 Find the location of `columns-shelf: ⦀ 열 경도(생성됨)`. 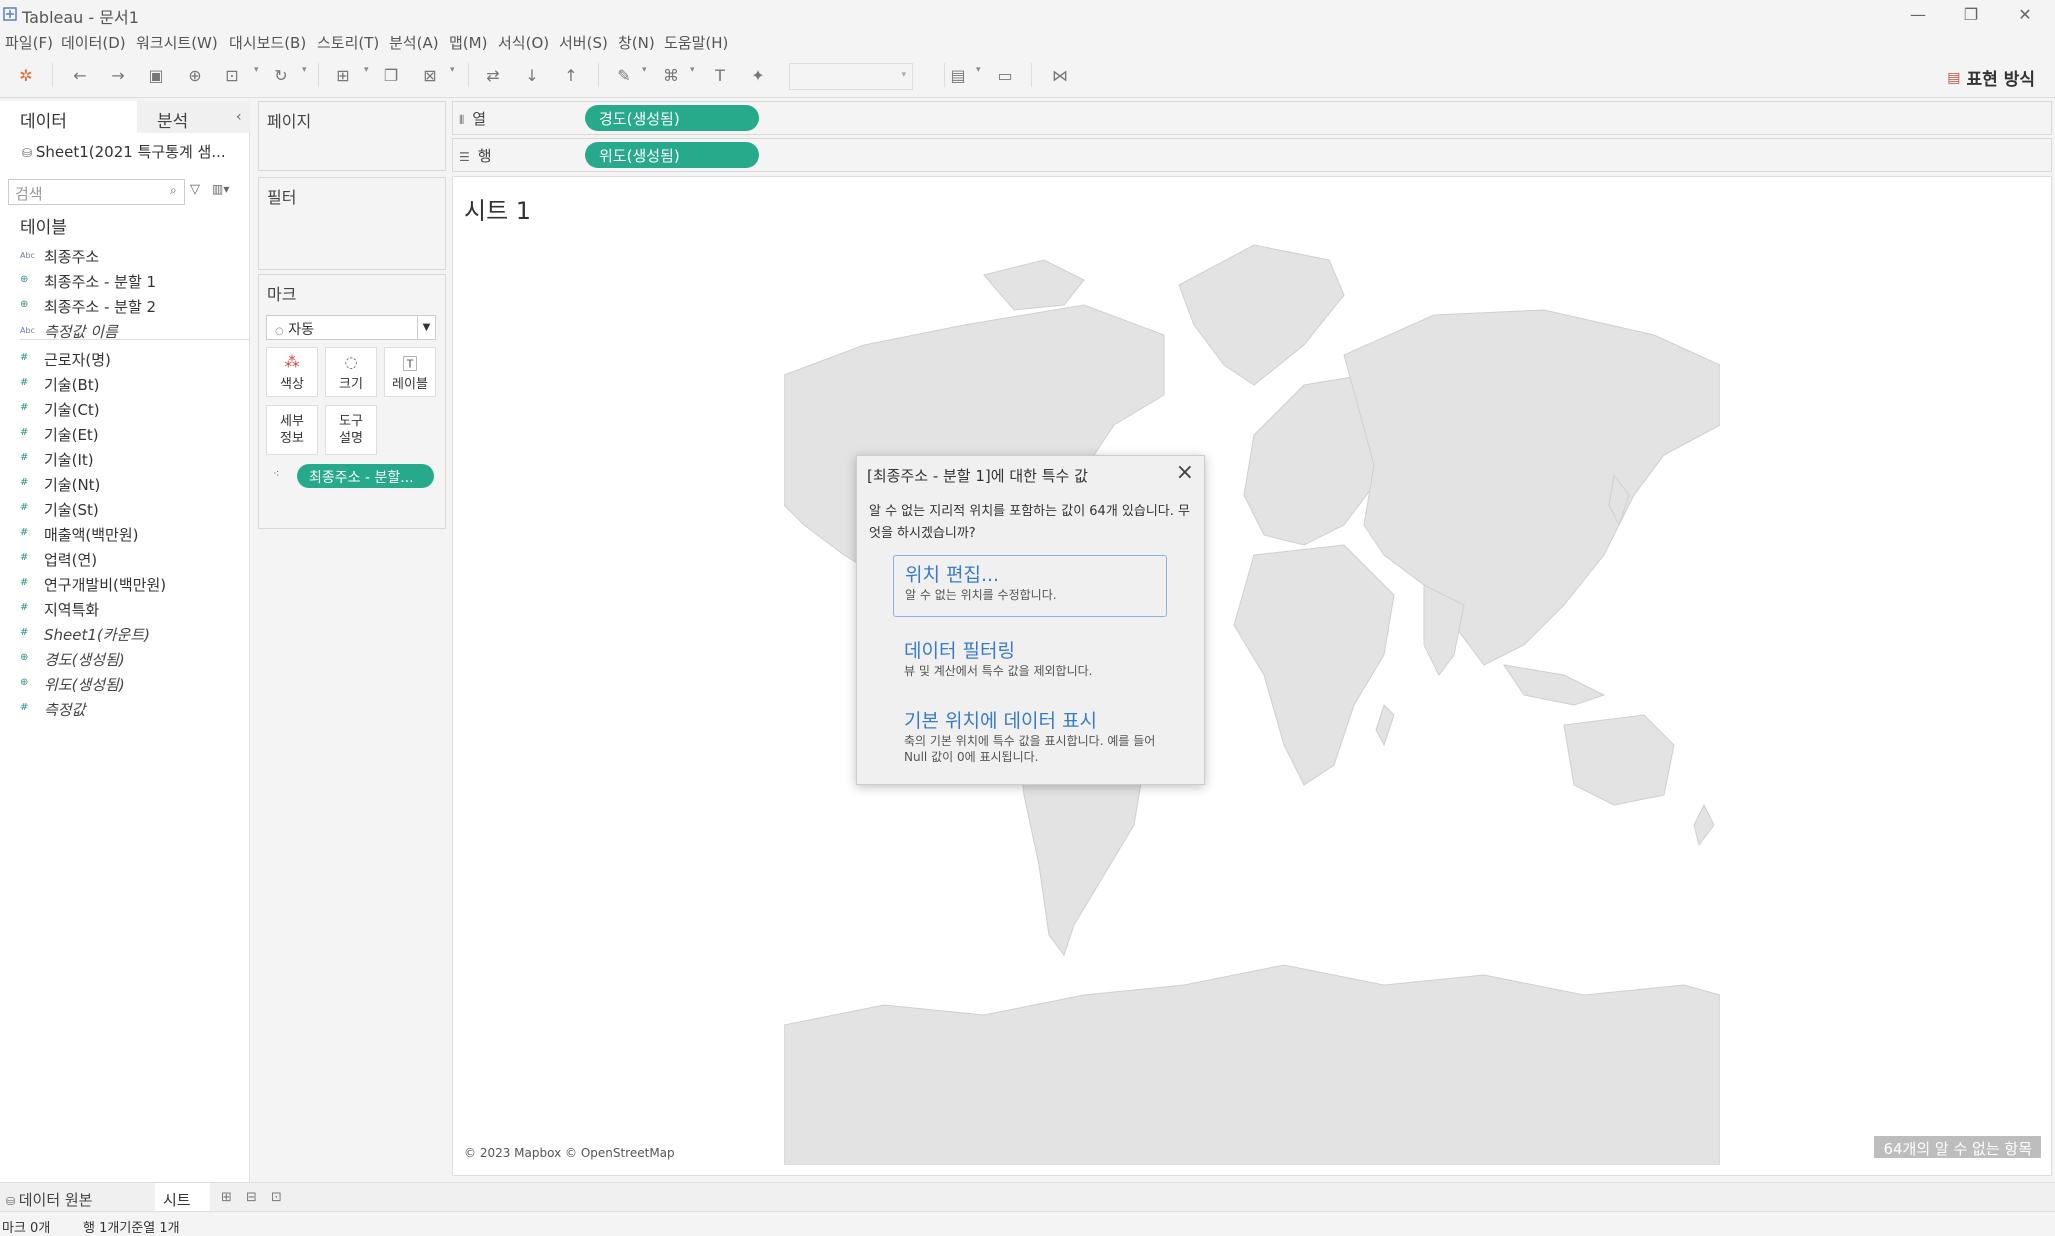

columns-shelf: ⦀ 열 경도(생성됨) is located at coordinates (1252, 118).